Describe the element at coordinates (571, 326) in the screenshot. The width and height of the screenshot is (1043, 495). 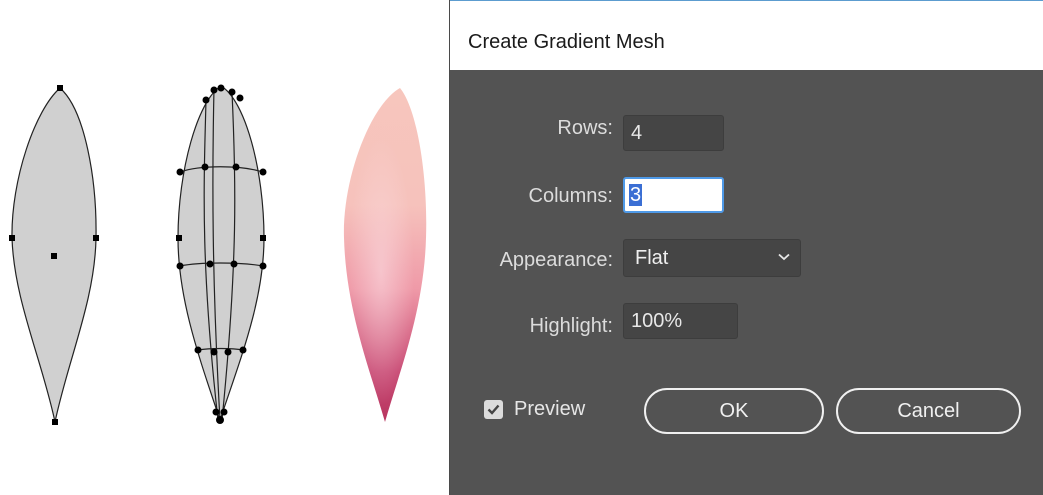
I see `highlight-label: Highlight:` at that location.